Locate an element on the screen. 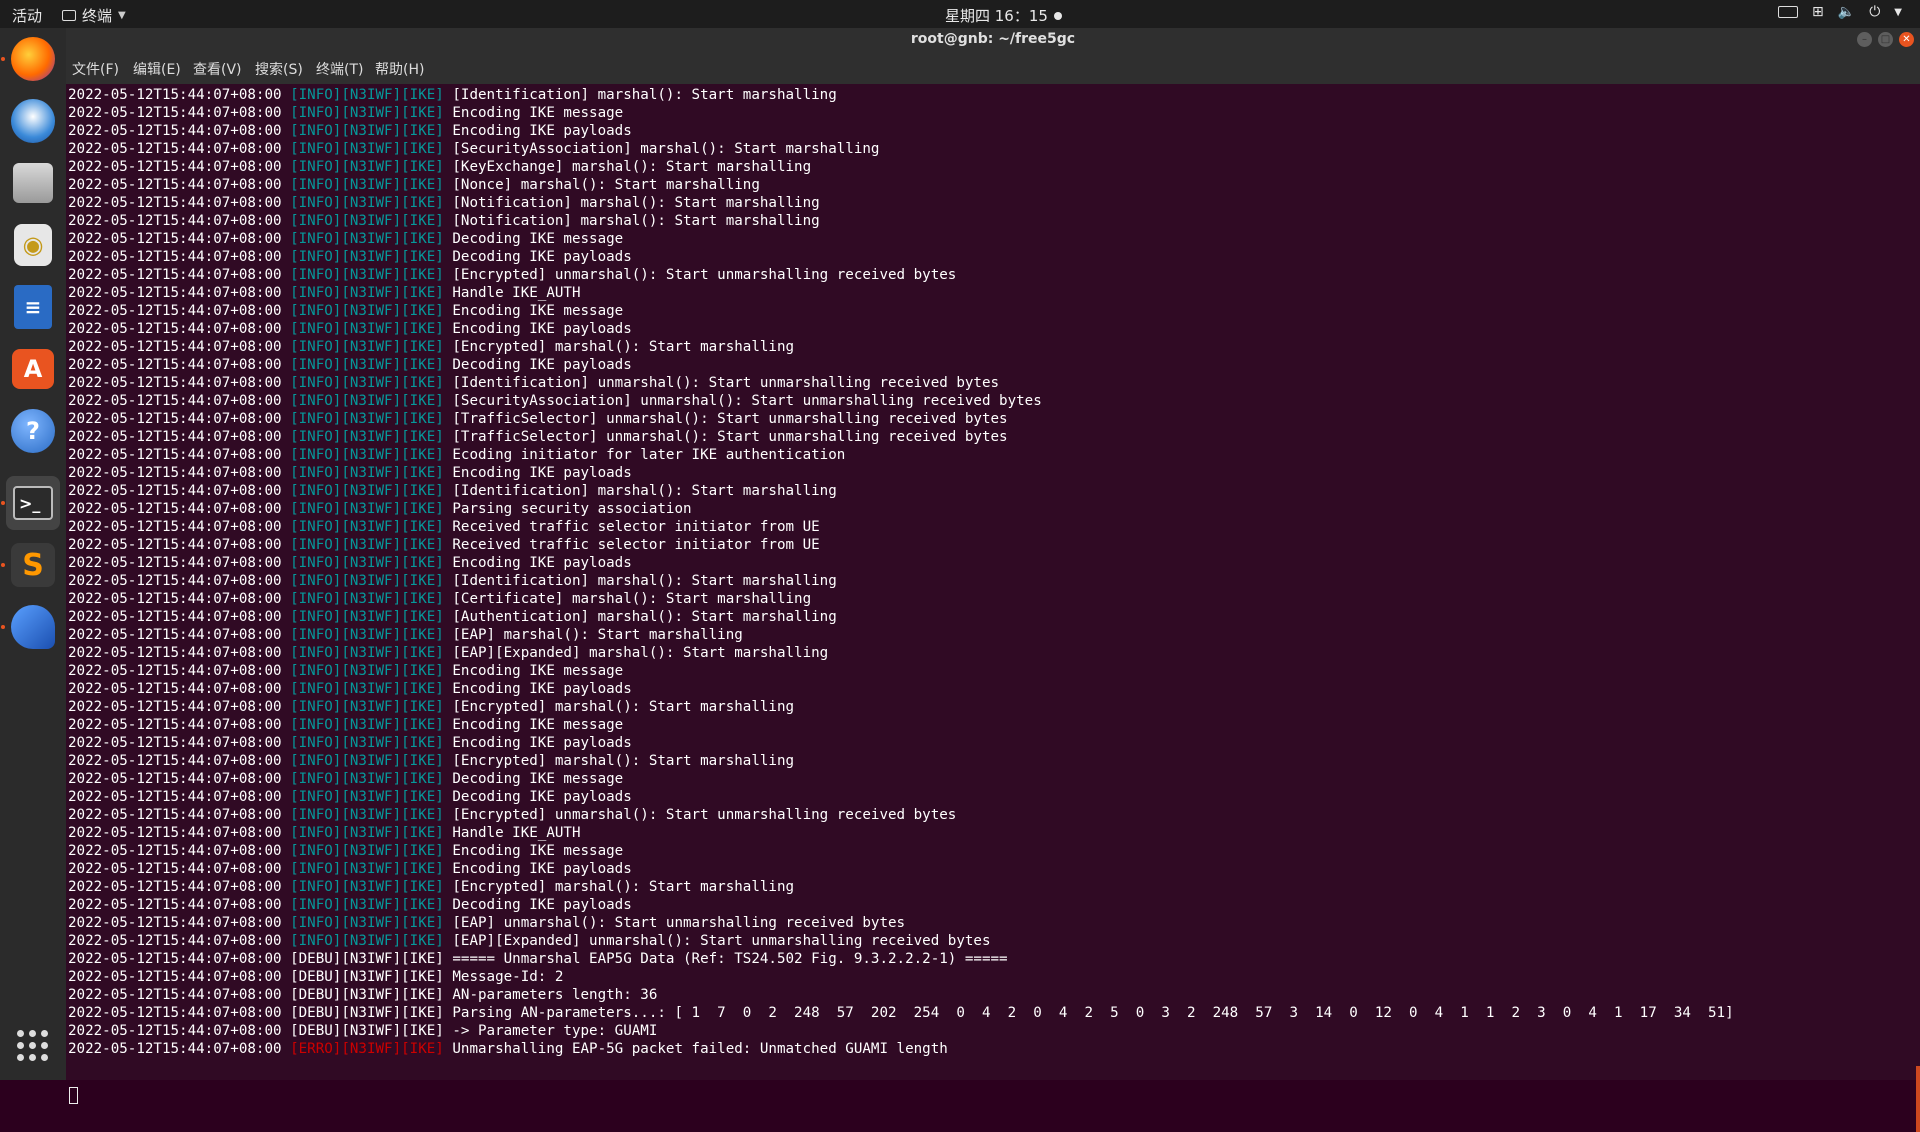  log-tag: [DEBU][N3IWF][IKE] is located at coordinates (367, 1031).